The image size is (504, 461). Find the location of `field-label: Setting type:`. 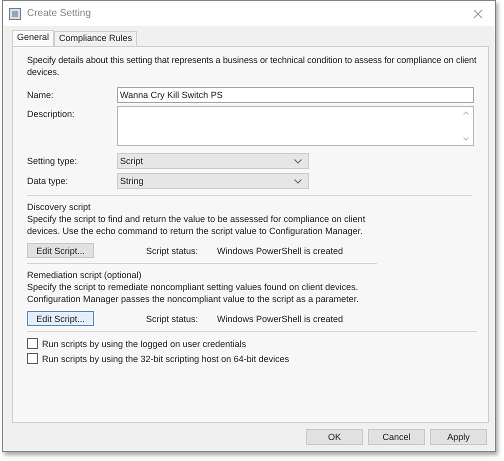

field-label: Setting type: is located at coordinates (52, 161).